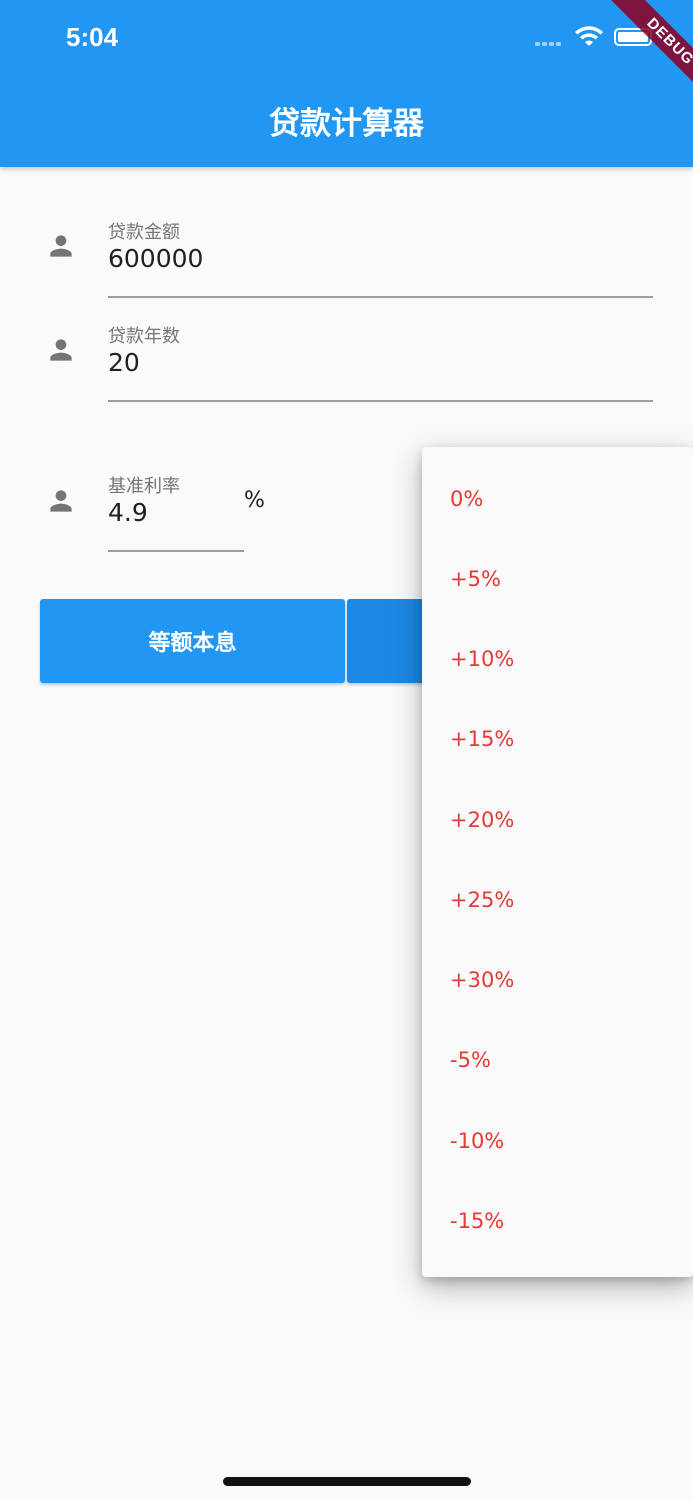 This screenshot has height=1500, width=693. Describe the element at coordinates (254, 500) in the screenshot. I see `percent-unit: %` at that location.